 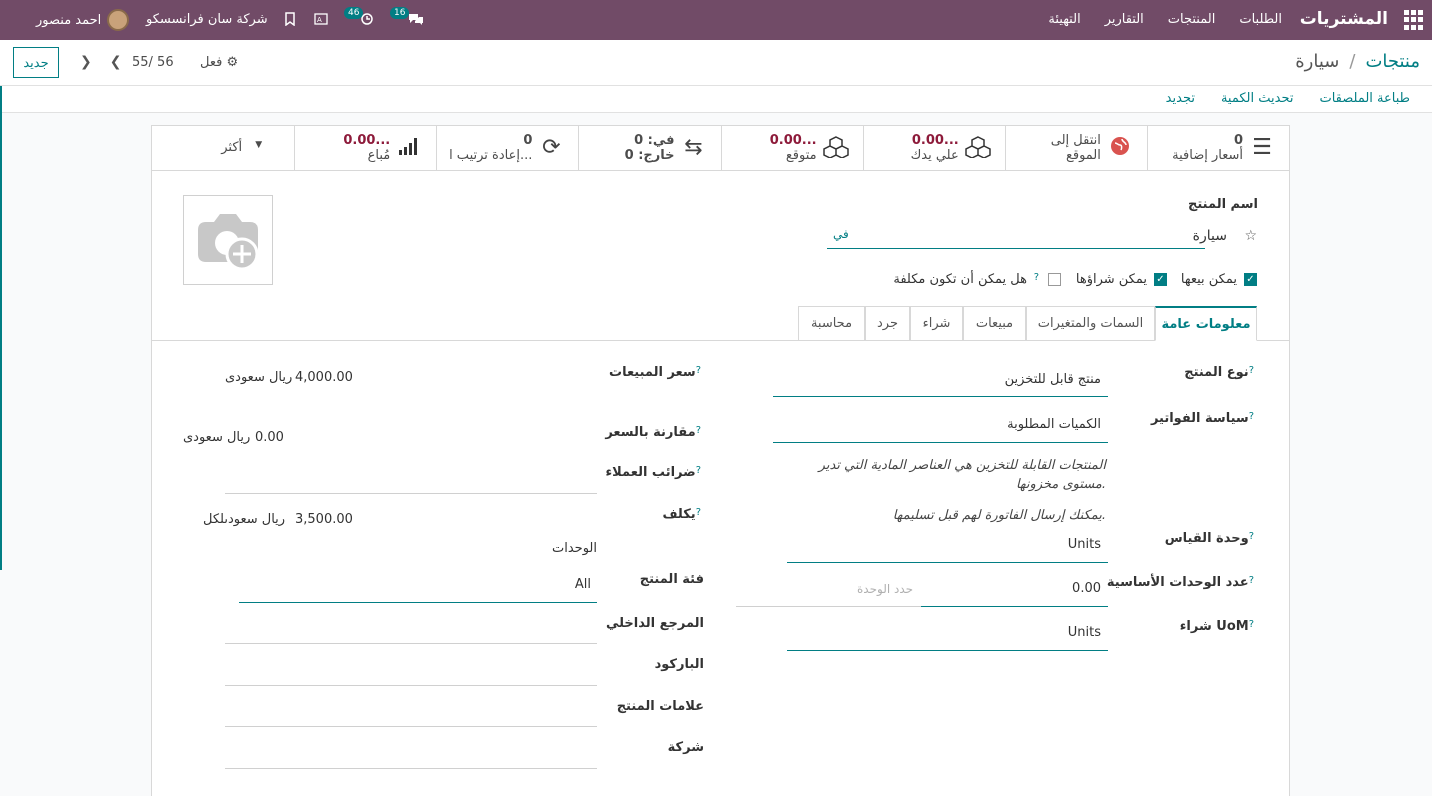 I want to click on new-button: جديد, so click(x=36, y=62).